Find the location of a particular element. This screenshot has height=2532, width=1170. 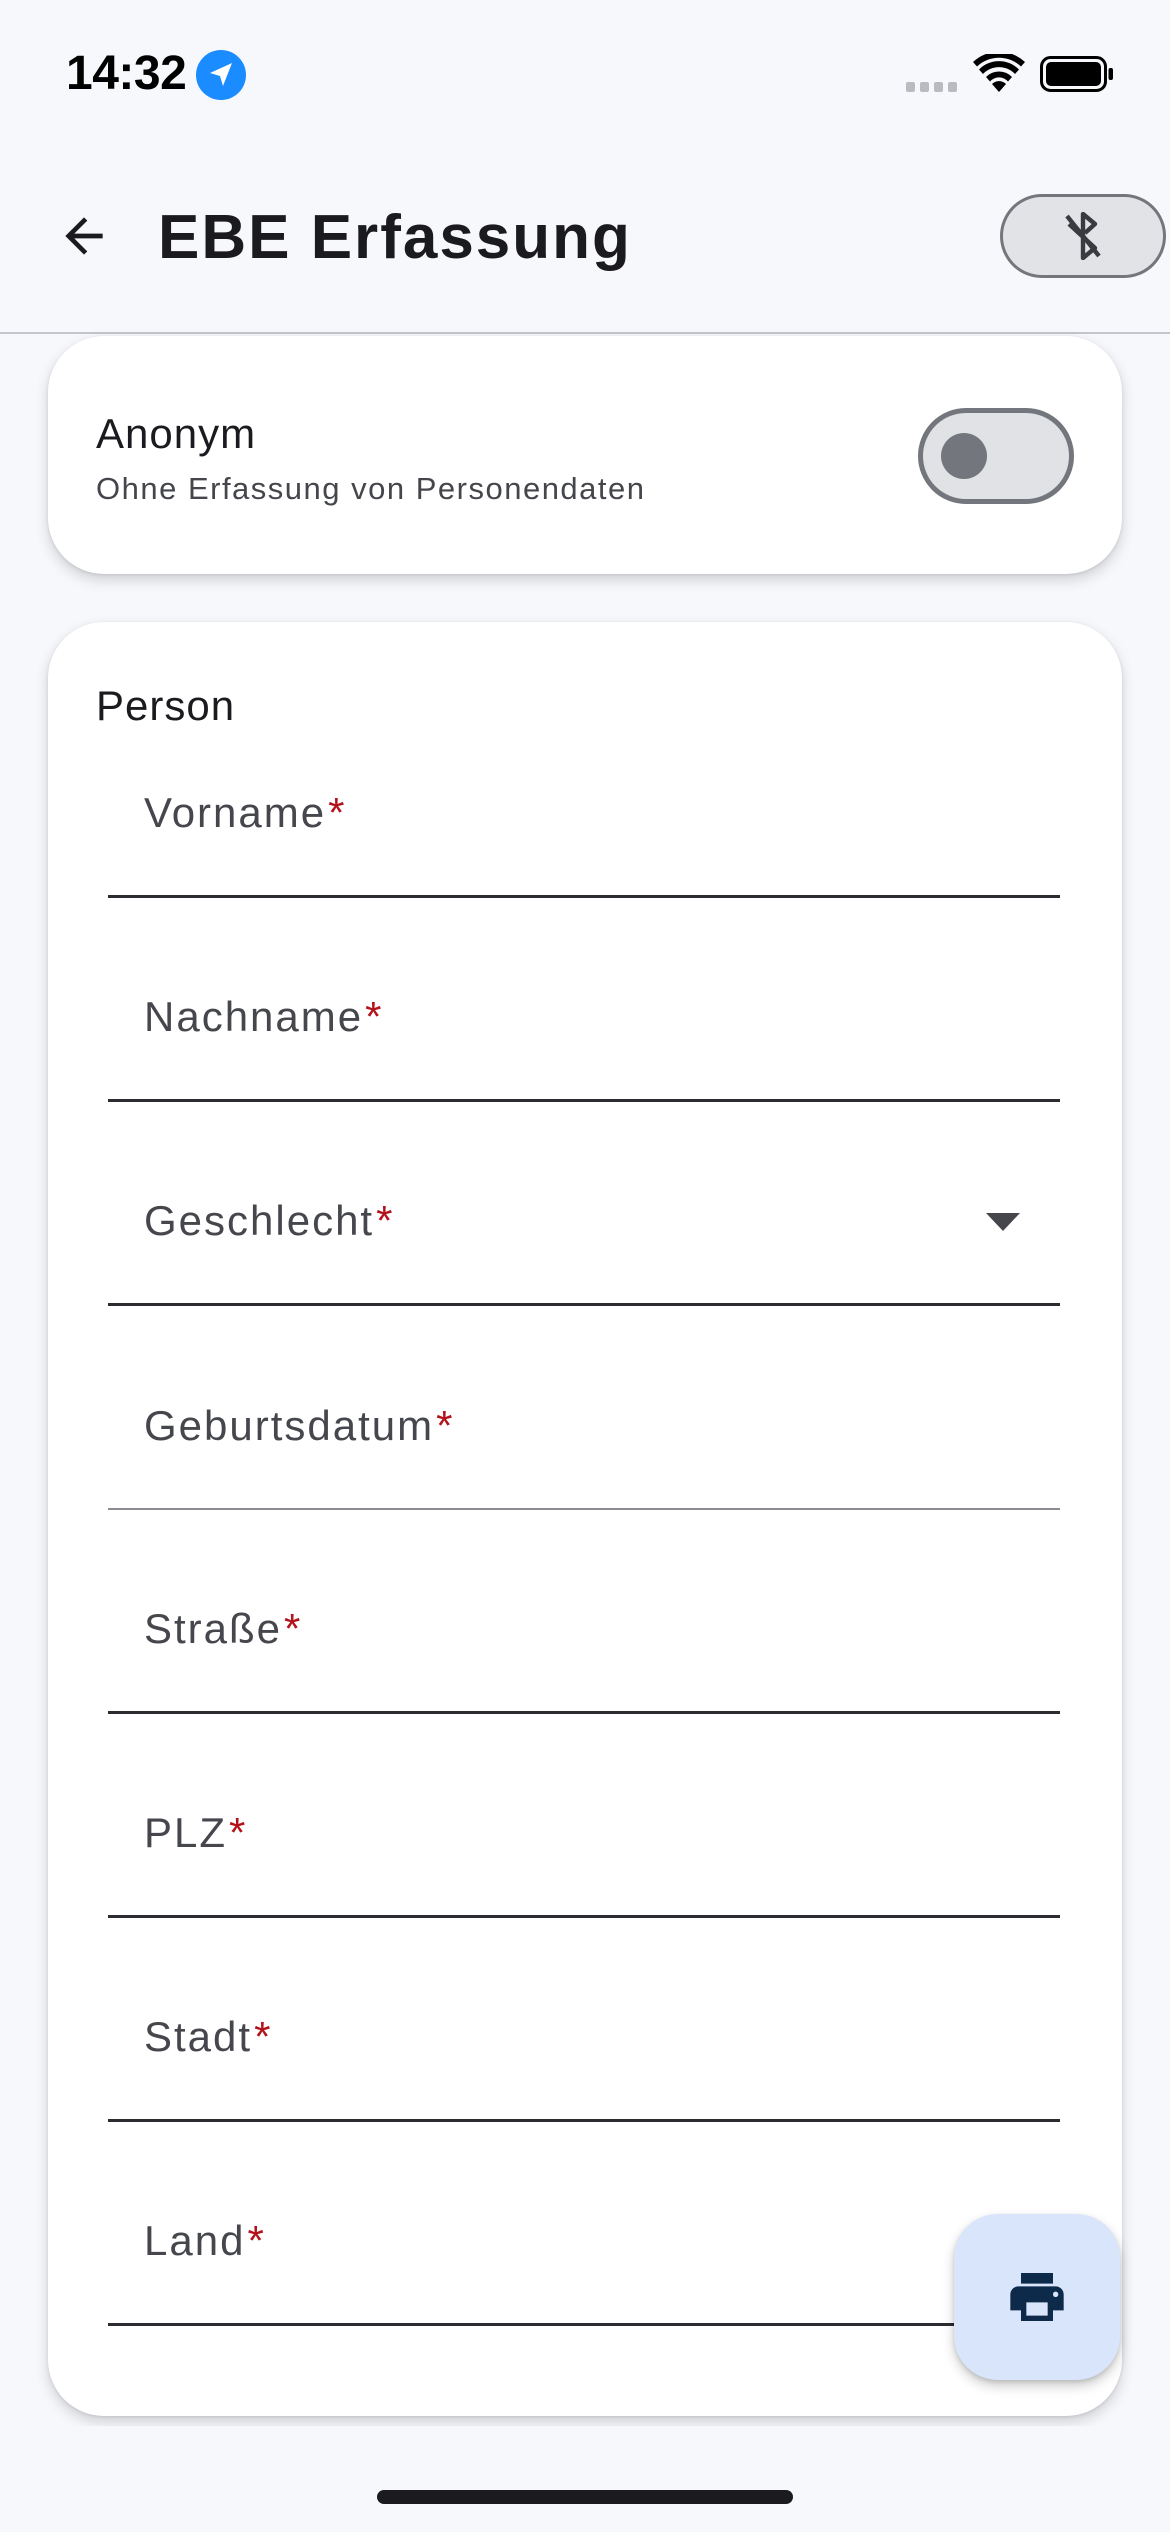

arrow-left-icon is located at coordinates (84, 236).